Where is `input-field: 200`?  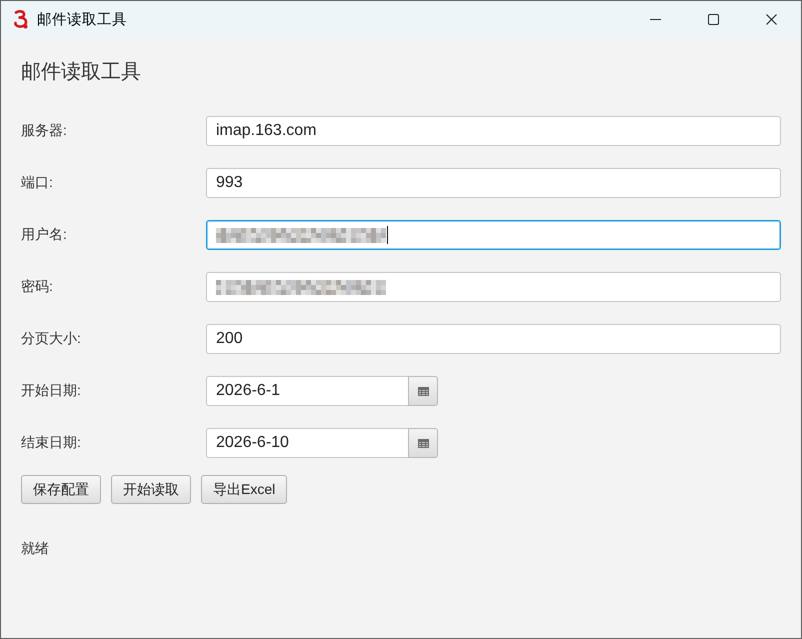
input-field: 200 is located at coordinates (493, 339).